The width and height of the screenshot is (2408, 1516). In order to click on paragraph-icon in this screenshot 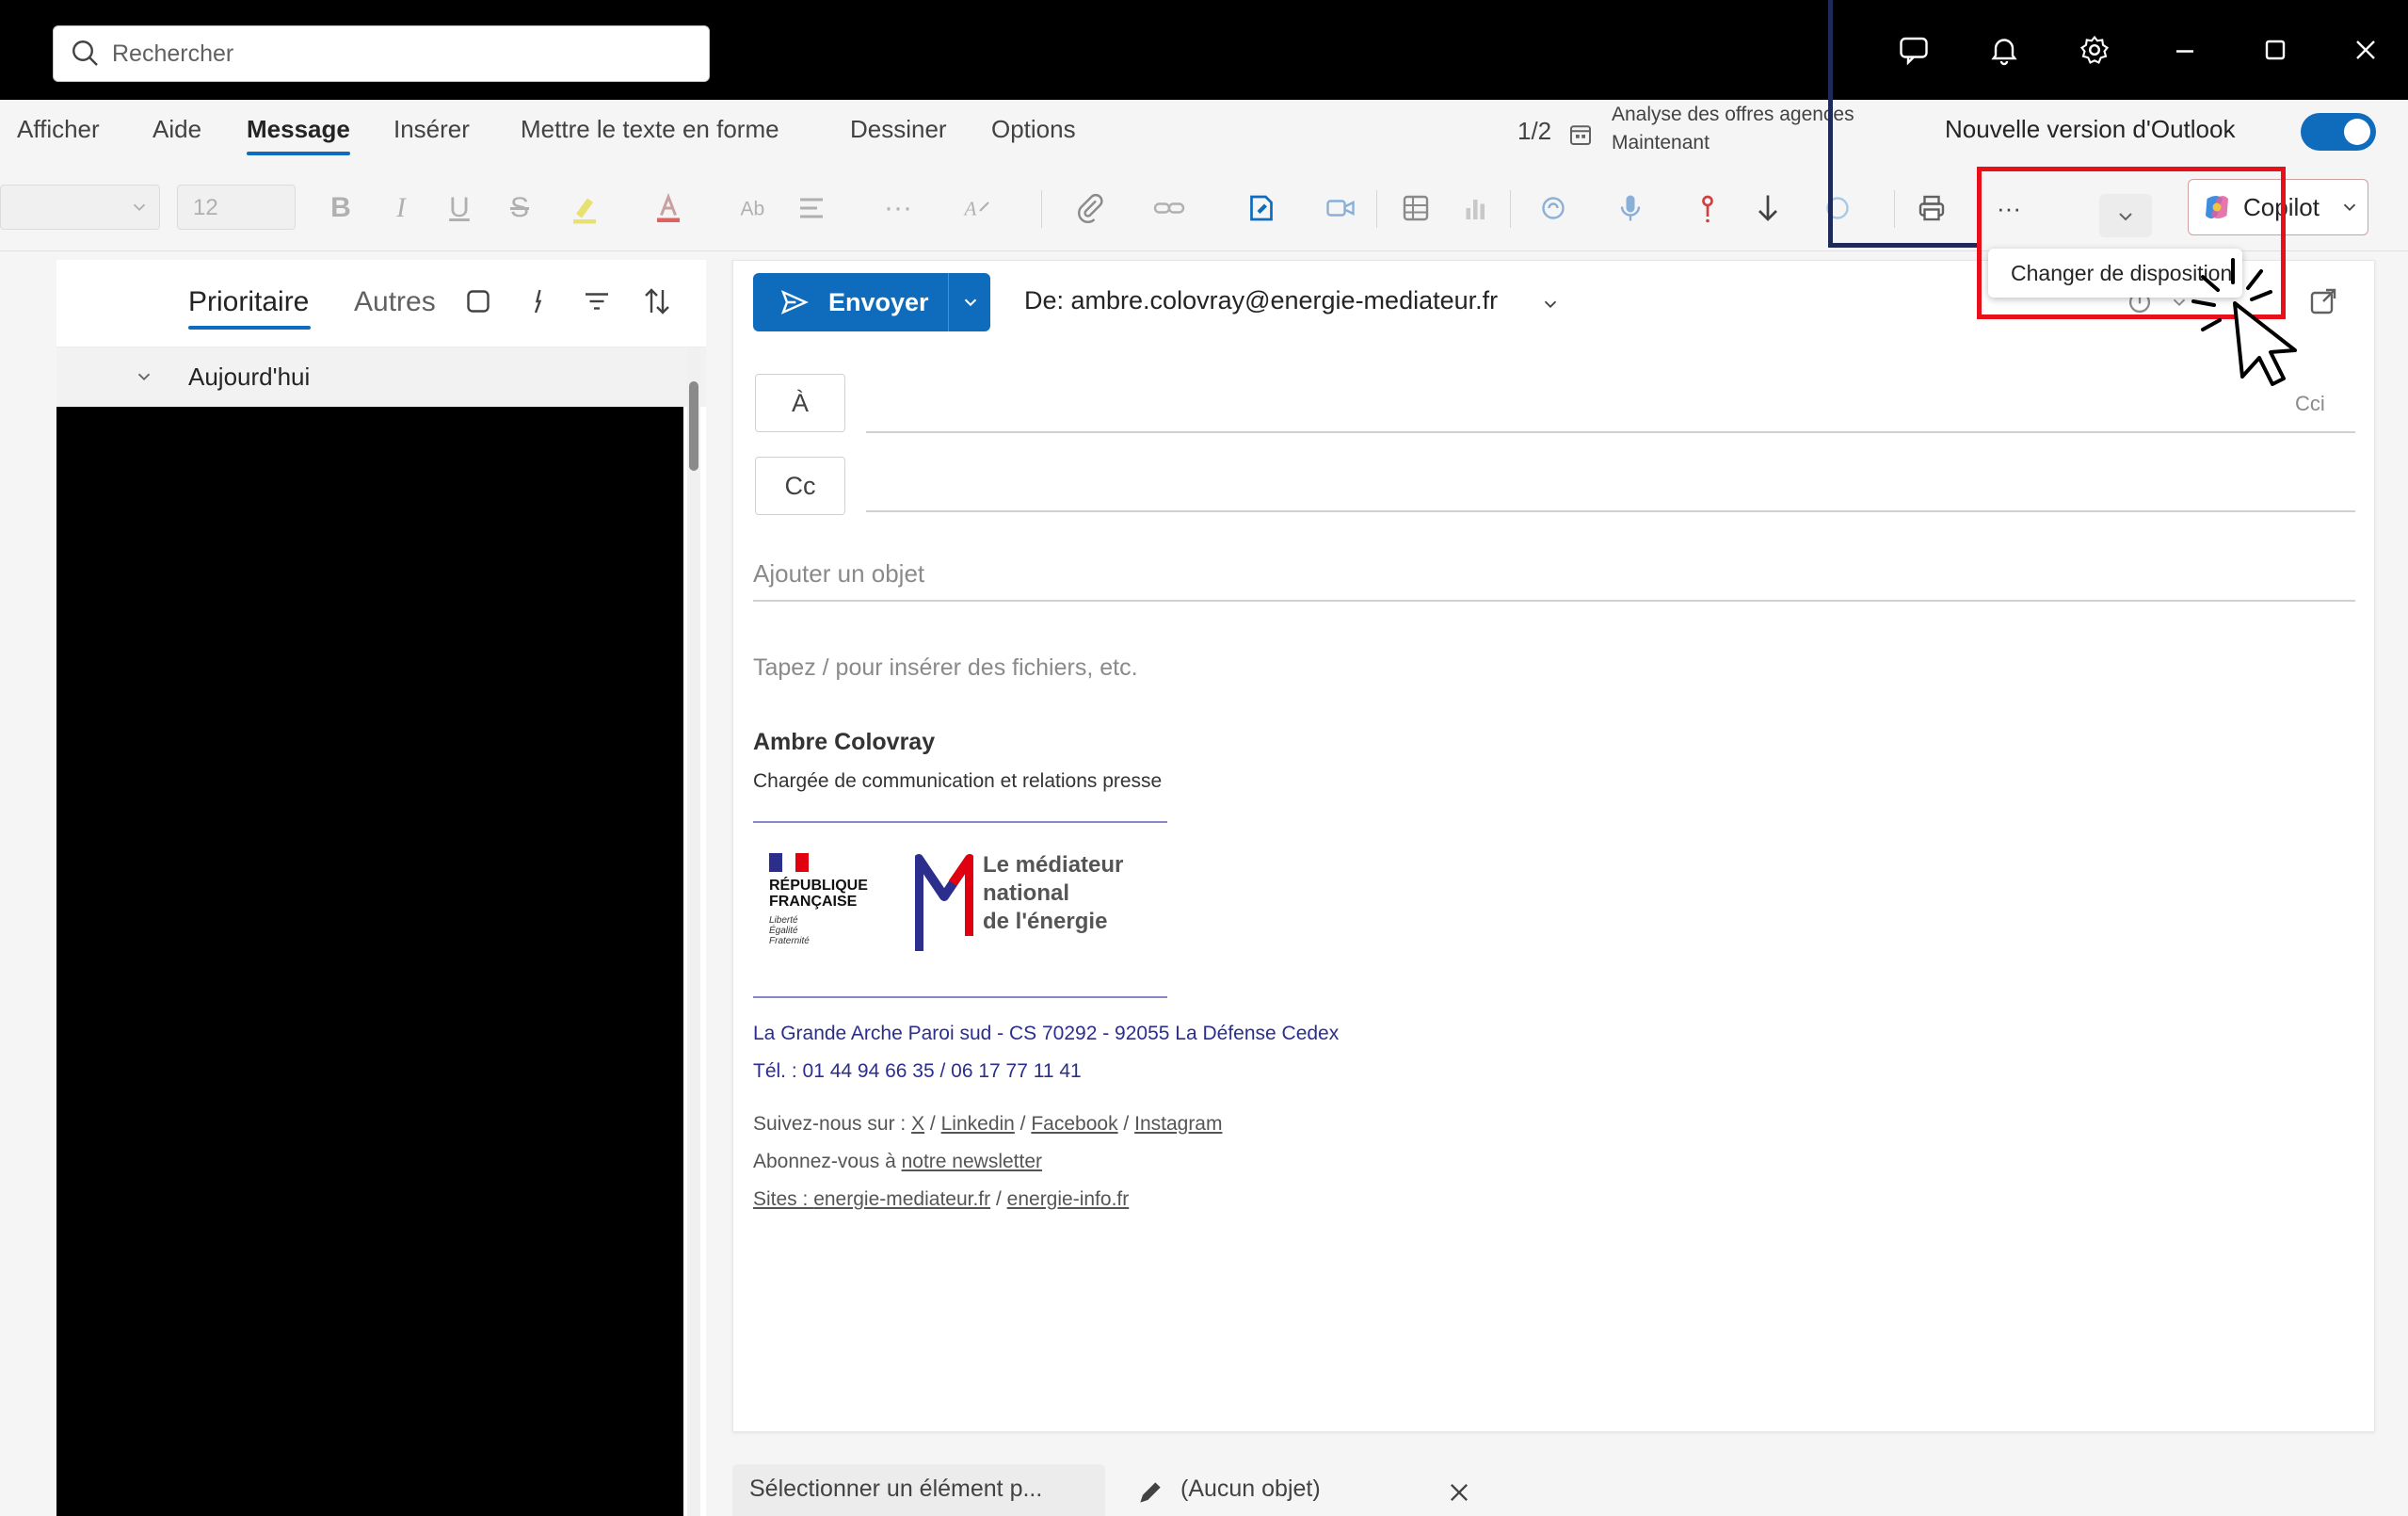, I will do `click(811, 208)`.